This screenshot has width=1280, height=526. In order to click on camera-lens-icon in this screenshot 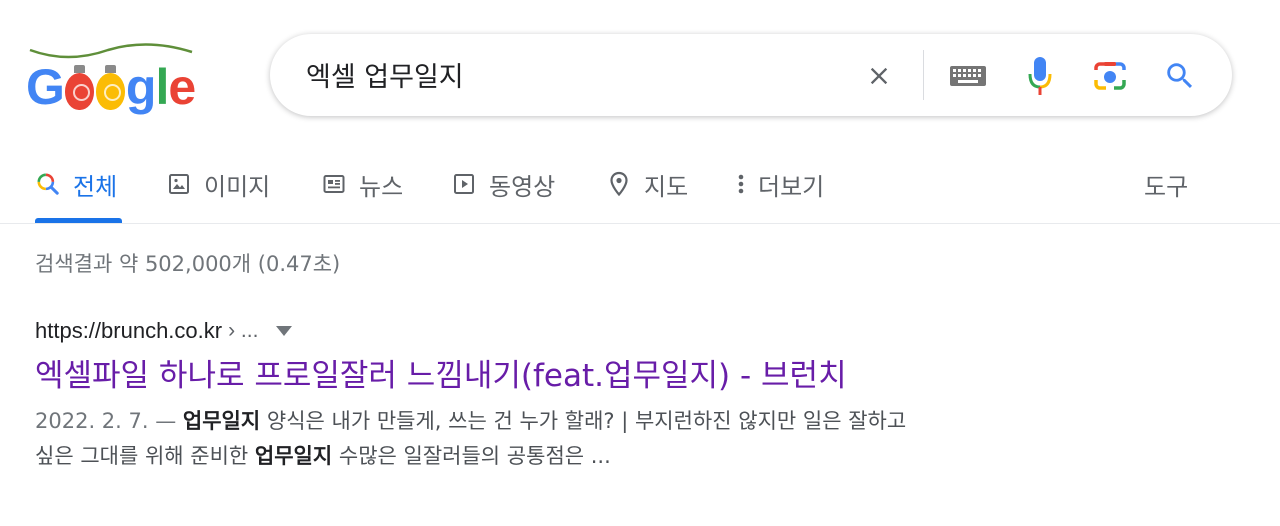, I will do `click(1110, 76)`.